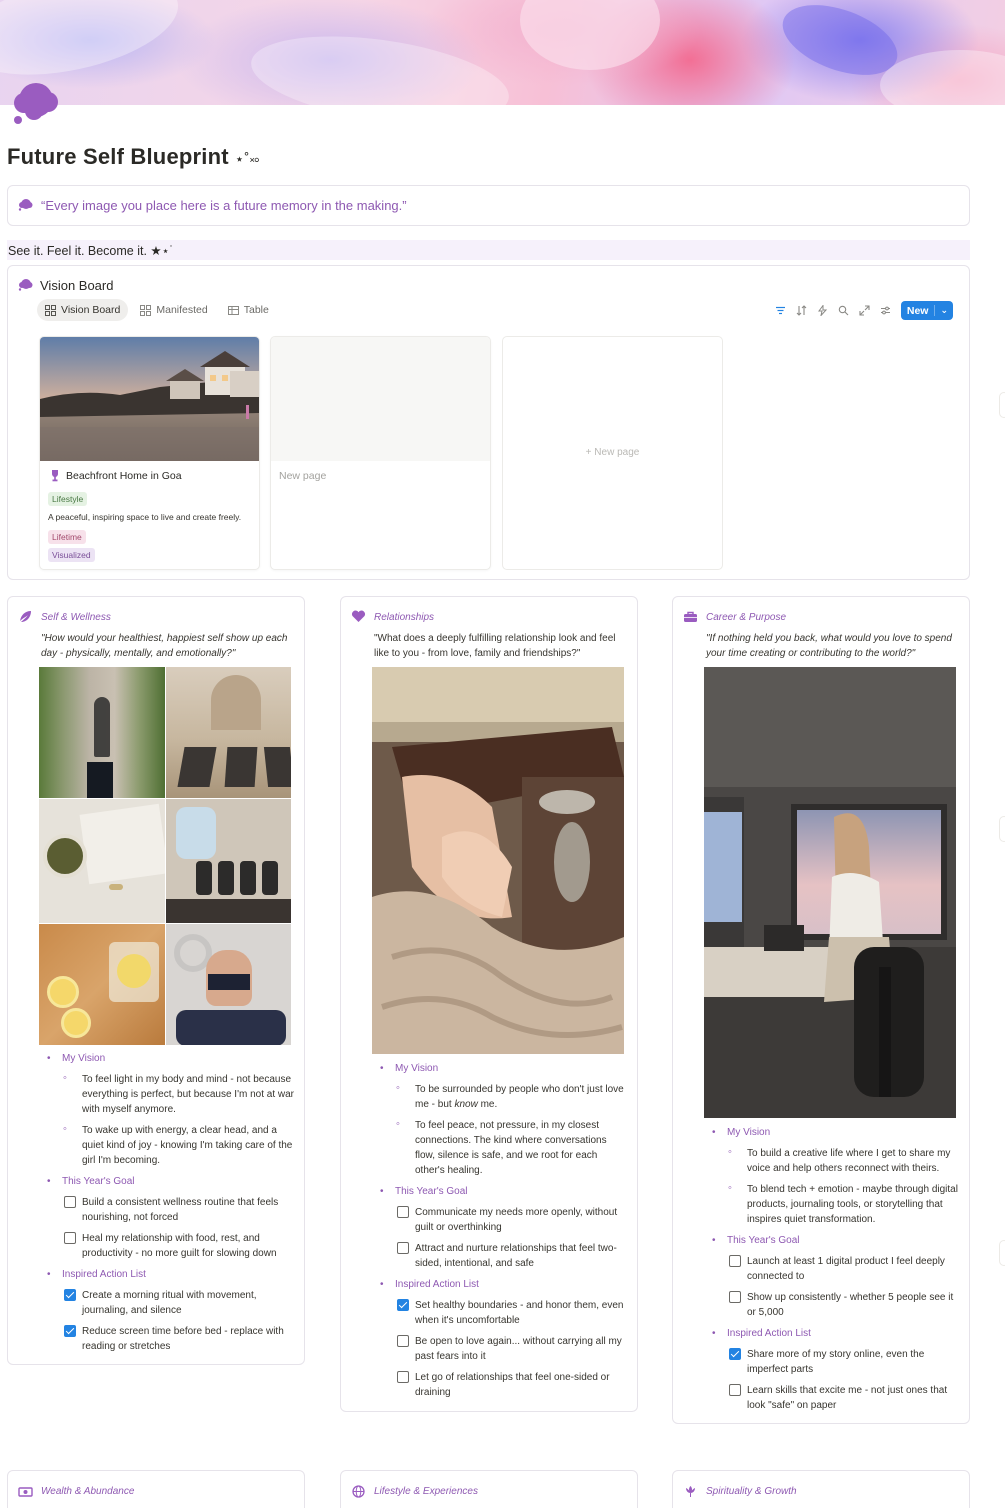 The height and width of the screenshot is (1508, 1005). What do you see at coordinates (822, 310) in the screenshot?
I see `lightning-icon` at bounding box center [822, 310].